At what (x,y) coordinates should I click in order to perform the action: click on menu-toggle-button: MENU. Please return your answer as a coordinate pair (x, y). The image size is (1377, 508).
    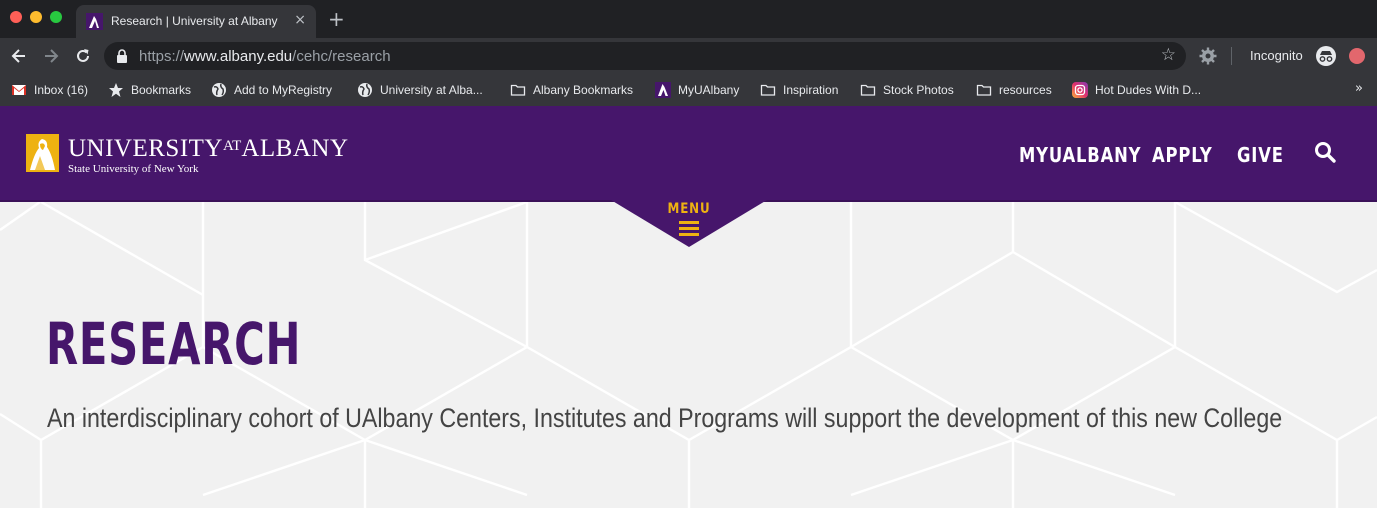
    Looking at the image, I should click on (689, 224).